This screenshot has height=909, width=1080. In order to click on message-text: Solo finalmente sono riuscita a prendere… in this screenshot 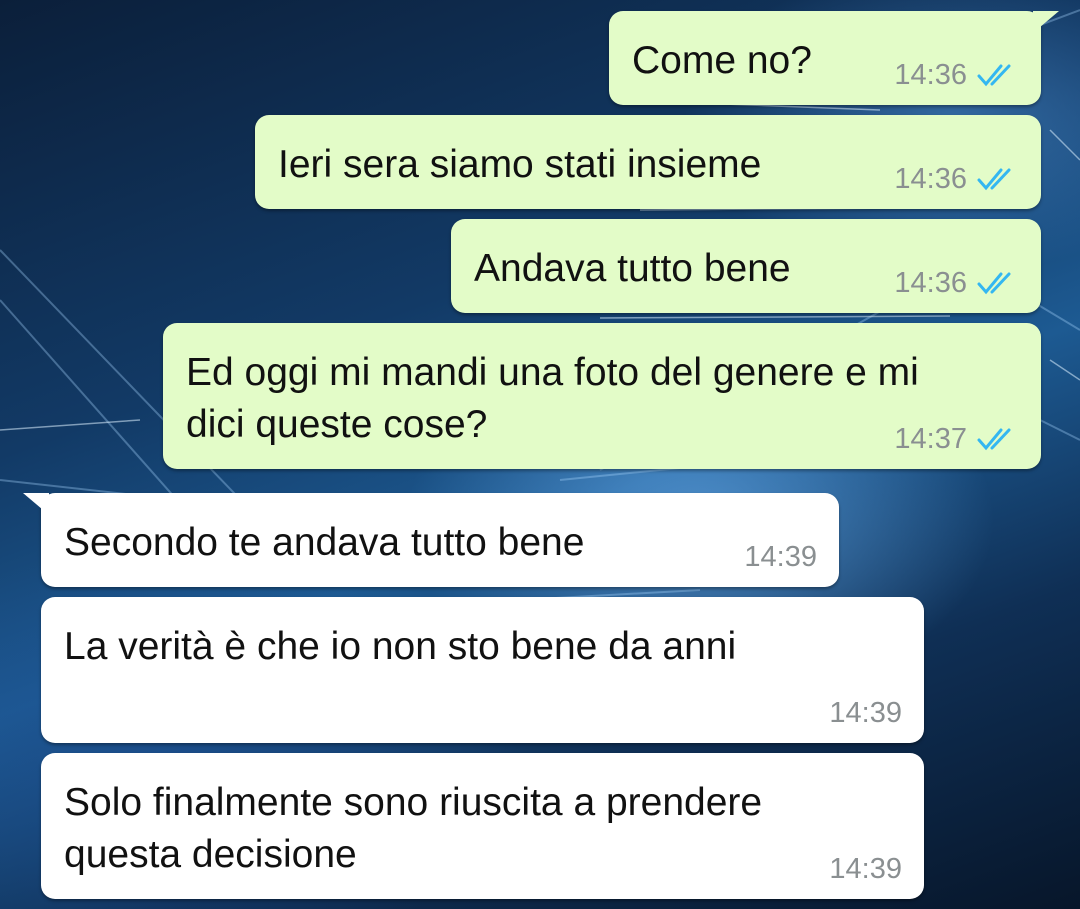, I will do `click(413, 828)`.